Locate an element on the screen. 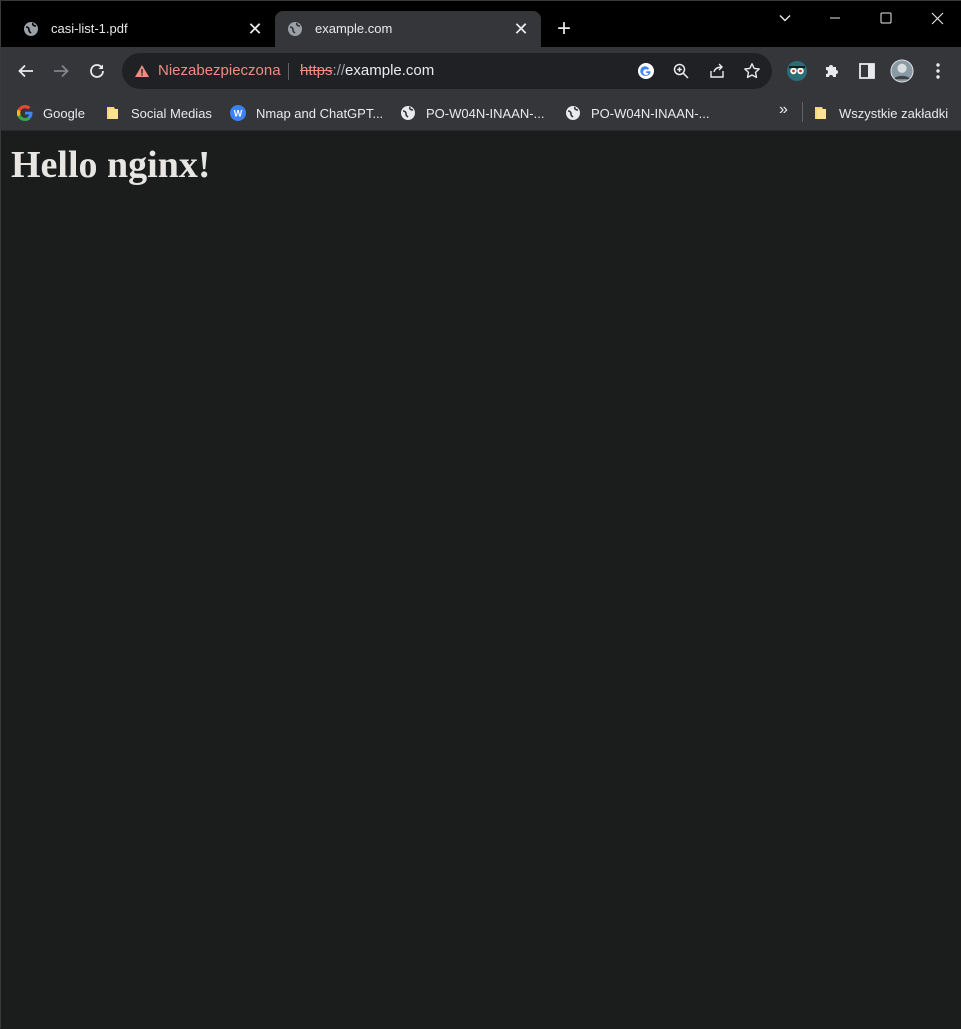 The width and height of the screenshot is (961, 1029). tab-example: example.com ✕ is located at coordinates (408, 29).